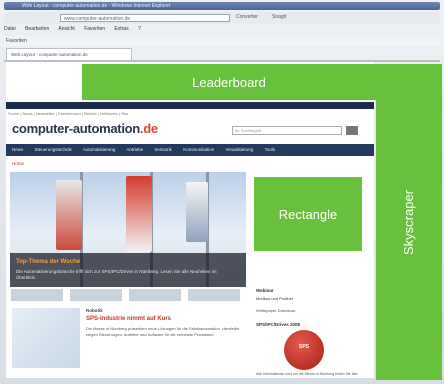  What do you see at coordinates (48, 262) in the screenshot?
I see `hero-caption-title: Top-Thema der Woche` at bounding box center [48, 262].